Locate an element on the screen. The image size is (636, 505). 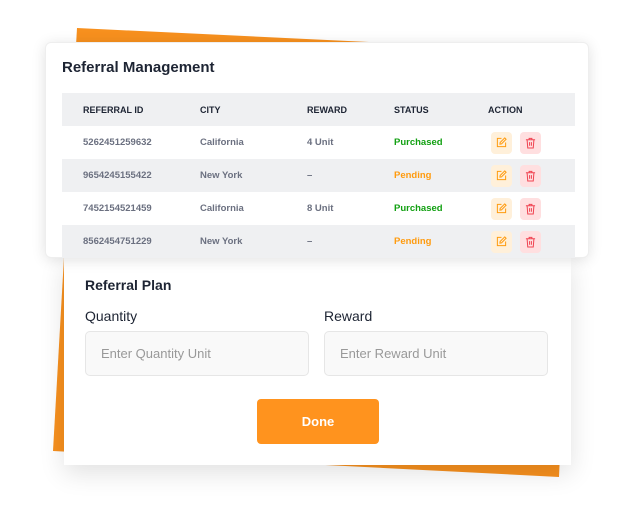
table-row: 8562454751229 New York – Pending is located at coordinates (318, 241).